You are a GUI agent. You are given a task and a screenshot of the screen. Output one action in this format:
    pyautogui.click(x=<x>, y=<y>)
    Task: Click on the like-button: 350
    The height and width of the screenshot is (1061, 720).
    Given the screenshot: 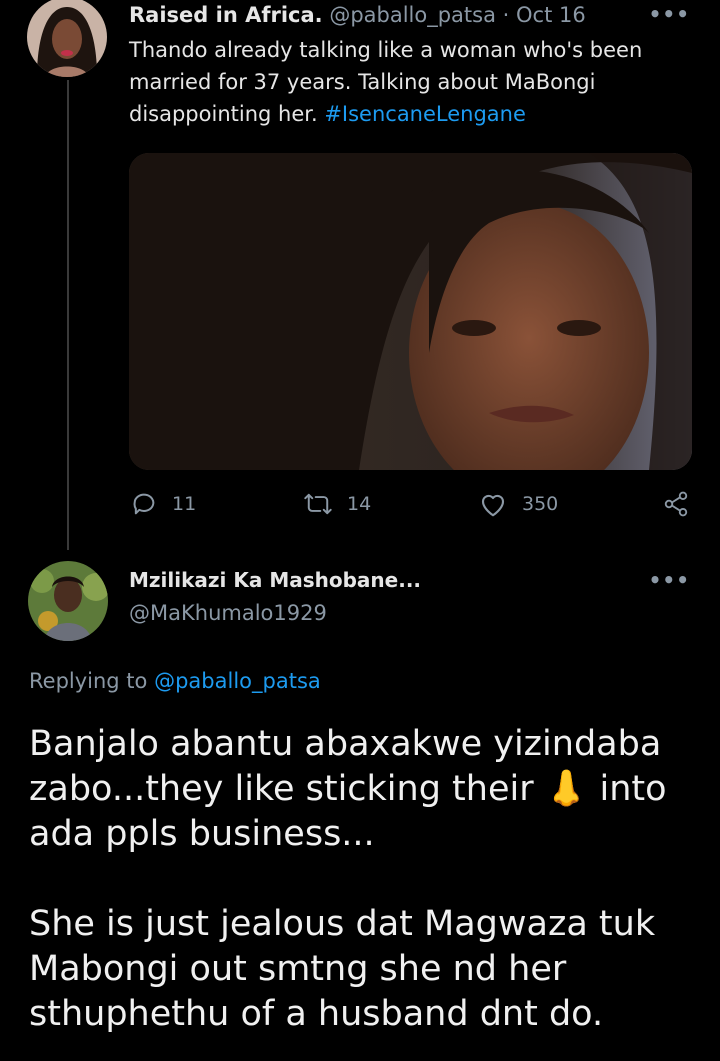 What is the action you would take?
    pyautogui.click(x=518, y=504)
    